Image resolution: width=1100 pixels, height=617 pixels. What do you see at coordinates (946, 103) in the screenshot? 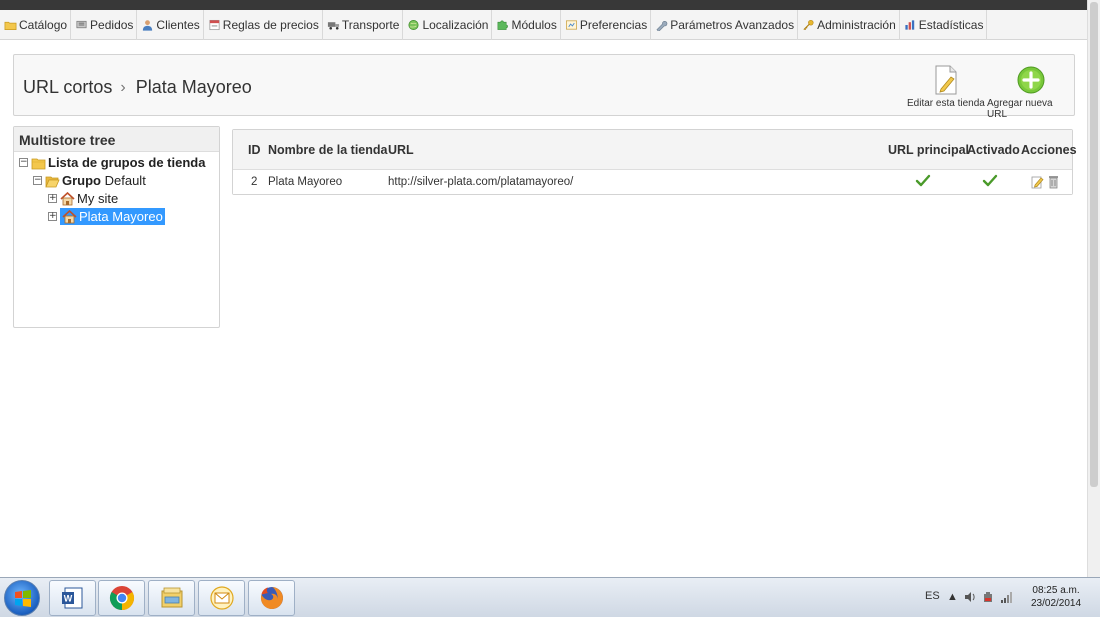
I see `edit-store-label: Editar esta tienda` at bounding box center [946, 103].